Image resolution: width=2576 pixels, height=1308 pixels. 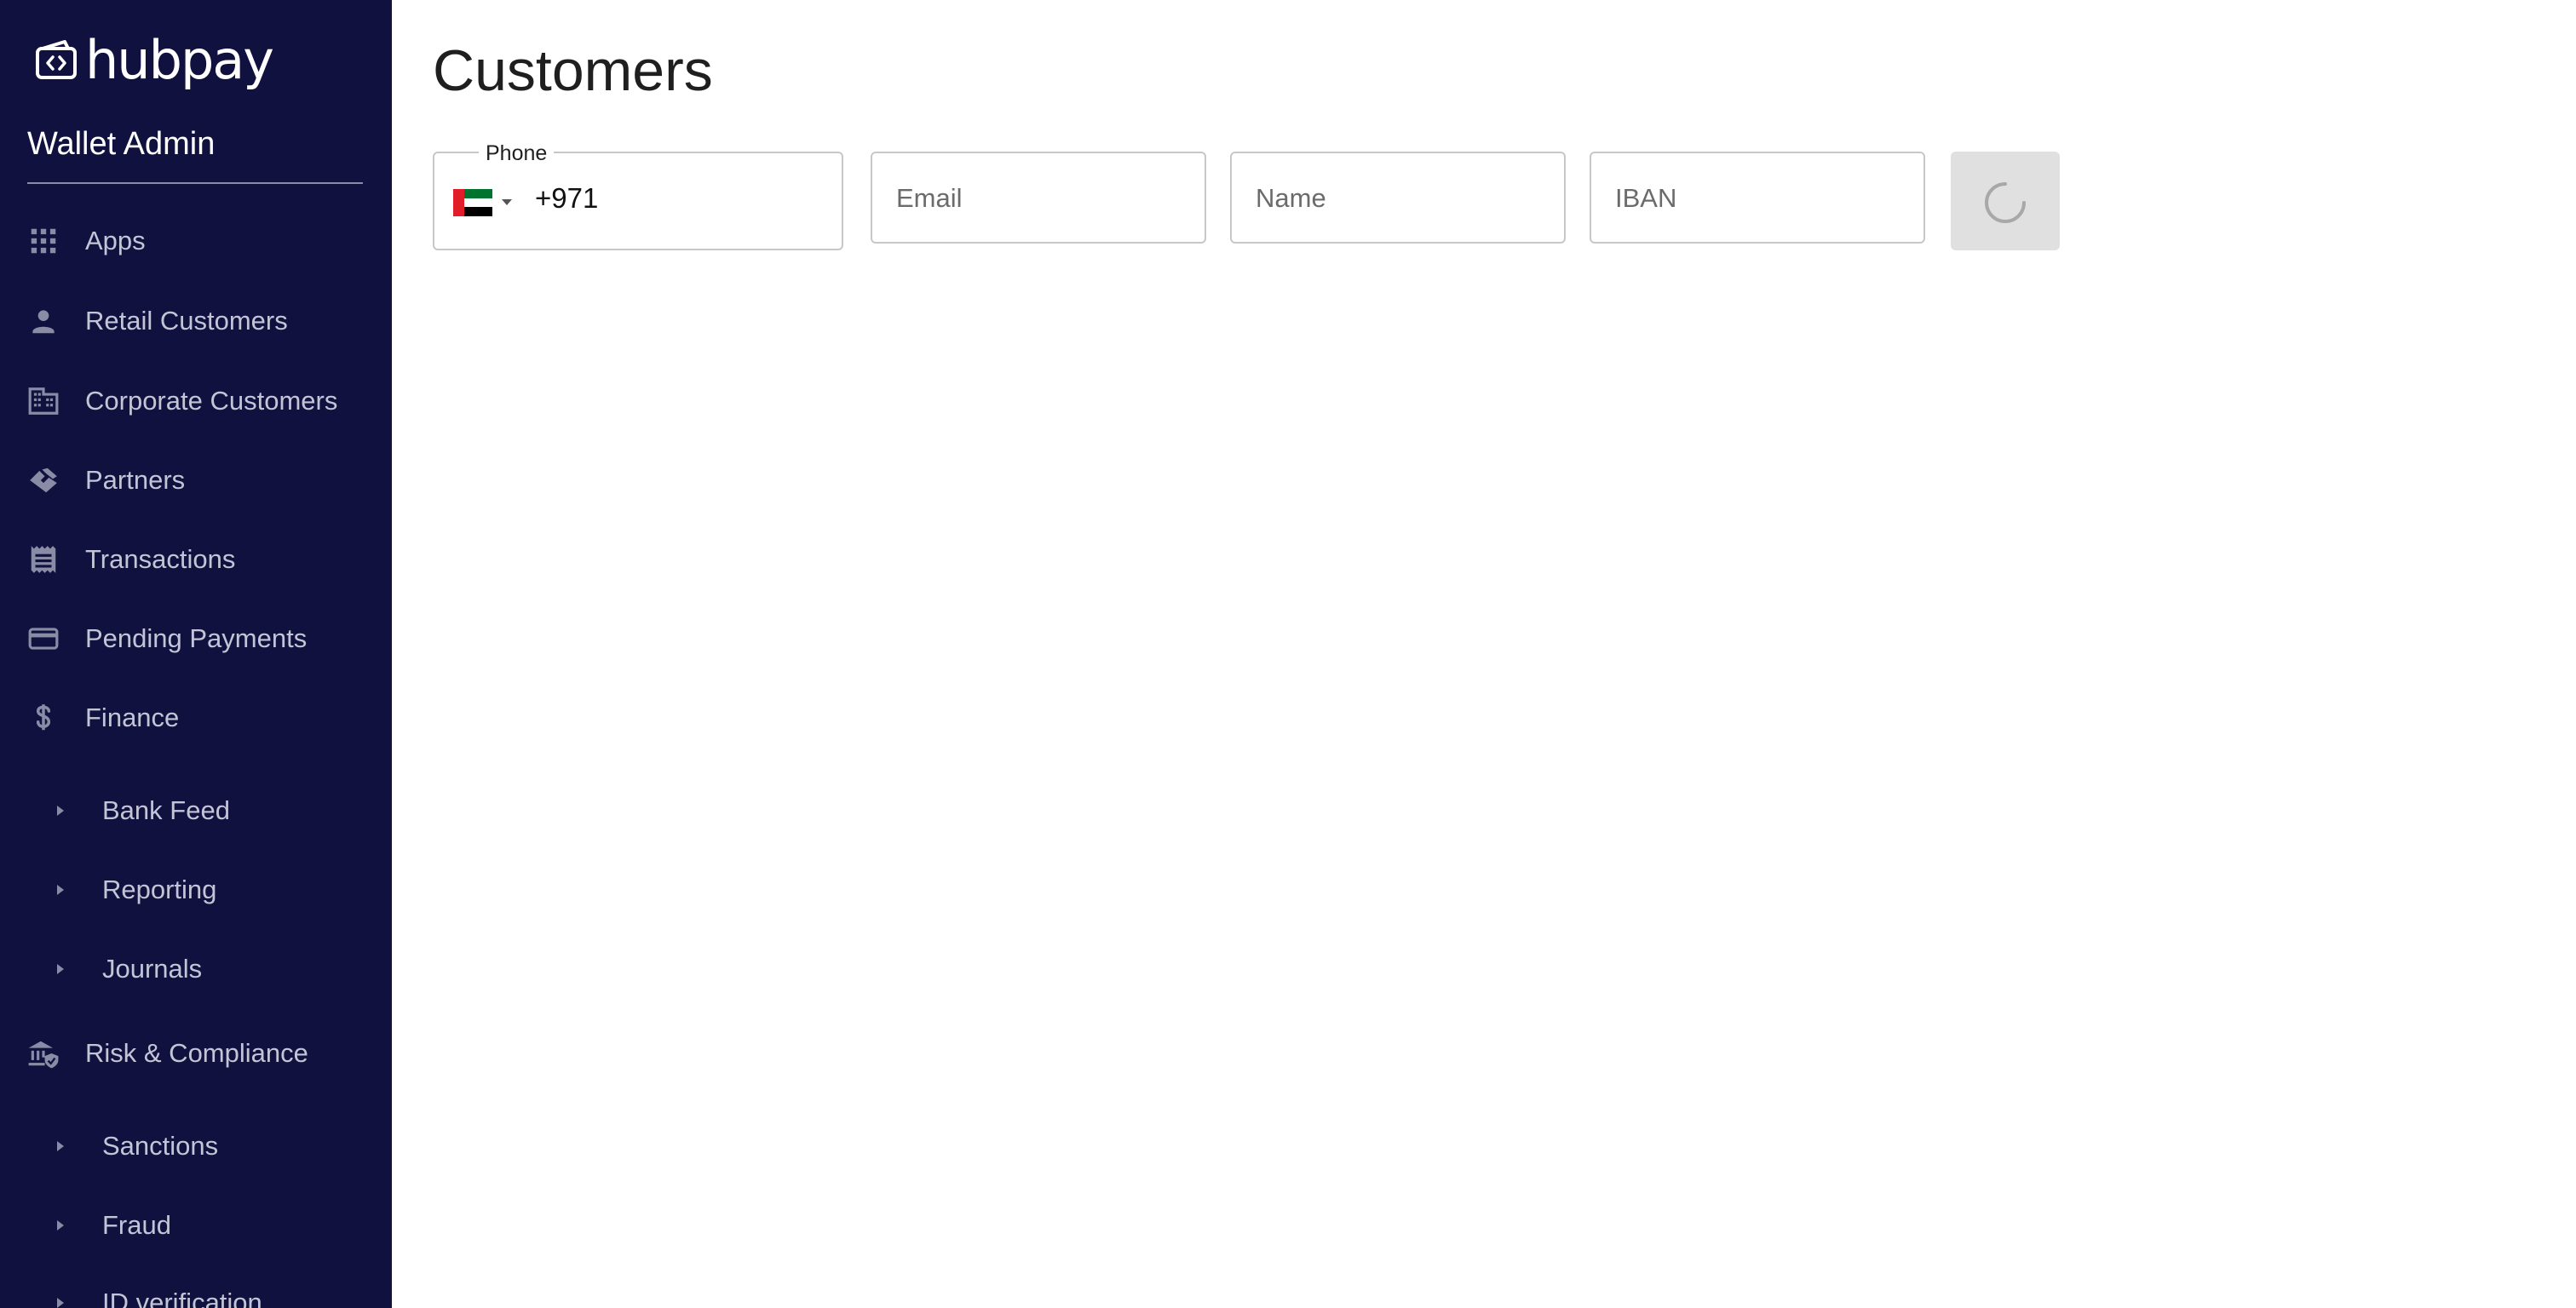 What do you see at coordinates (573, 70) in the screenshot?
I see `page-title: Customers` at bounding box center [573, 70].